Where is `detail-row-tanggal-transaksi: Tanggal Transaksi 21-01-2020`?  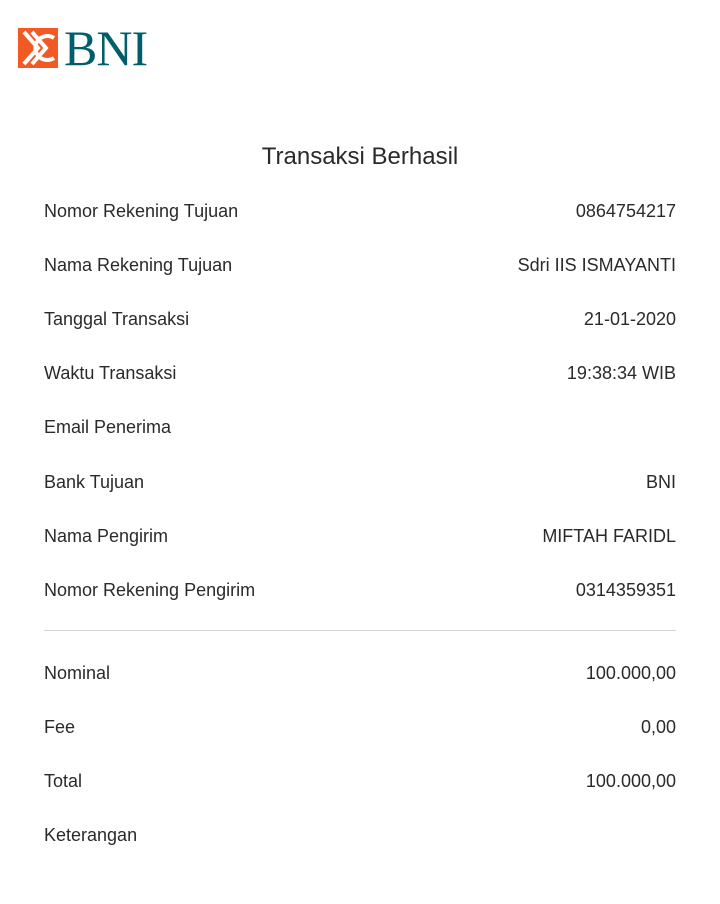 detail-row-tanggal-transaksi: Tanggal Transaksi 21-01-2020 is located at coordinates (360, 319).